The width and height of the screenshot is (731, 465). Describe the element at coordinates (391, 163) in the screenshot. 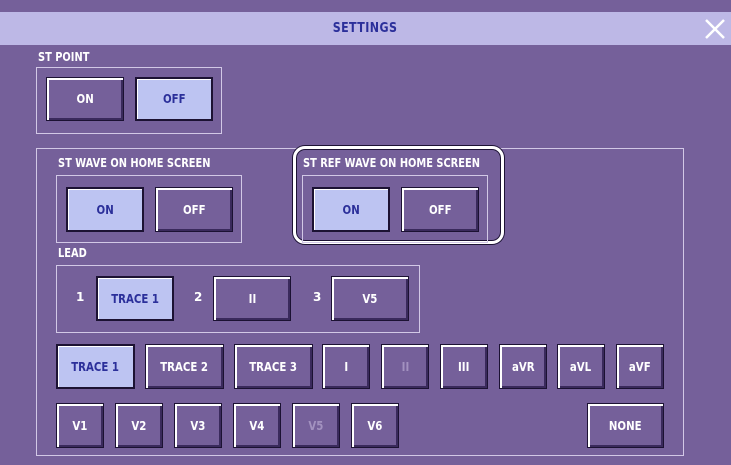

I see `st-ref-wave-label: ST REF WAVE ON HOME SCREEN` at that location.